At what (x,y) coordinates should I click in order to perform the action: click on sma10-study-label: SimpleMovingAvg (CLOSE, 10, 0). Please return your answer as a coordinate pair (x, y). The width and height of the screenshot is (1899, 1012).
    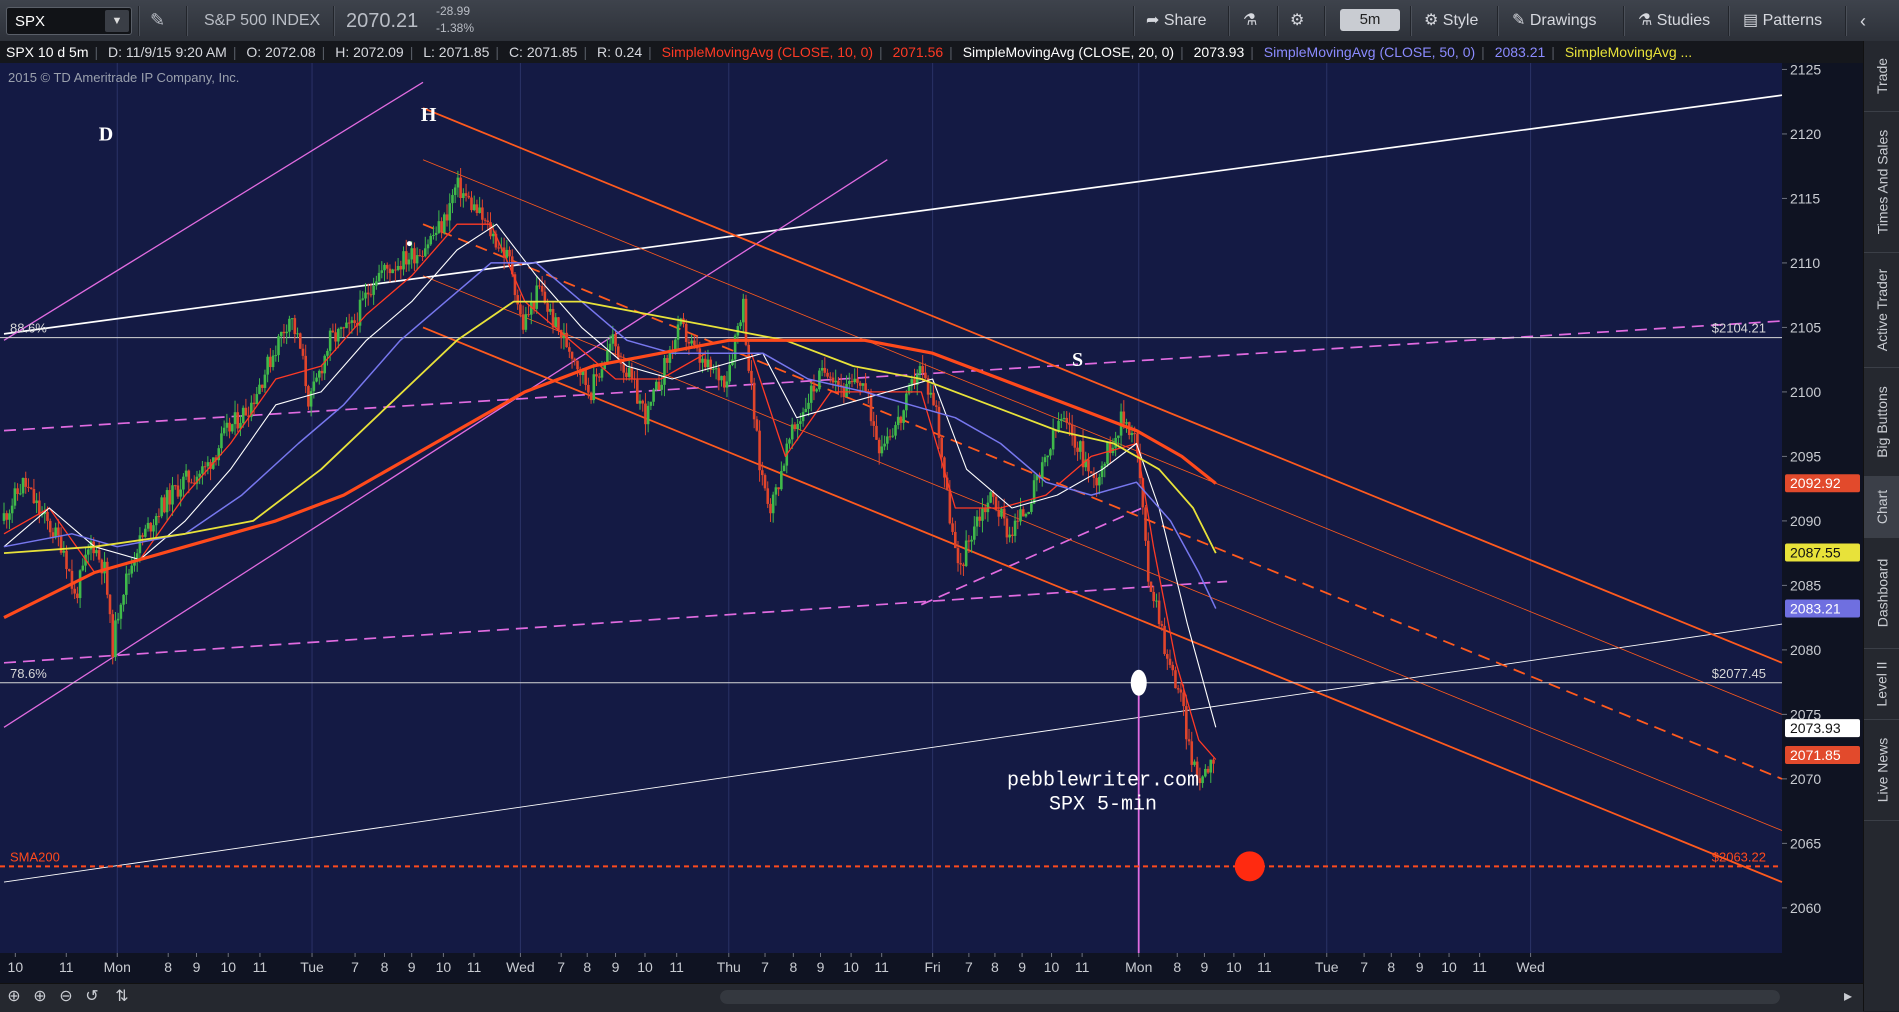
    Looking at the image, I should click on (770, 52).